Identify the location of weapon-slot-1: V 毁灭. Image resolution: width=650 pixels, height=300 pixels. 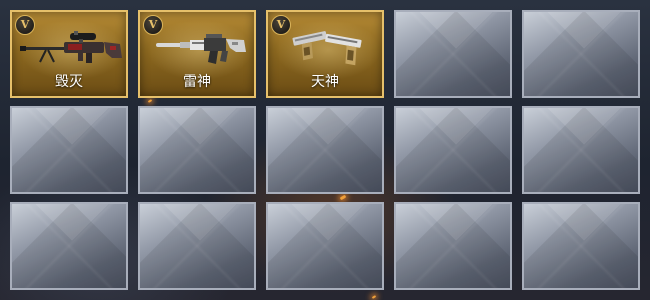
(69, 54).